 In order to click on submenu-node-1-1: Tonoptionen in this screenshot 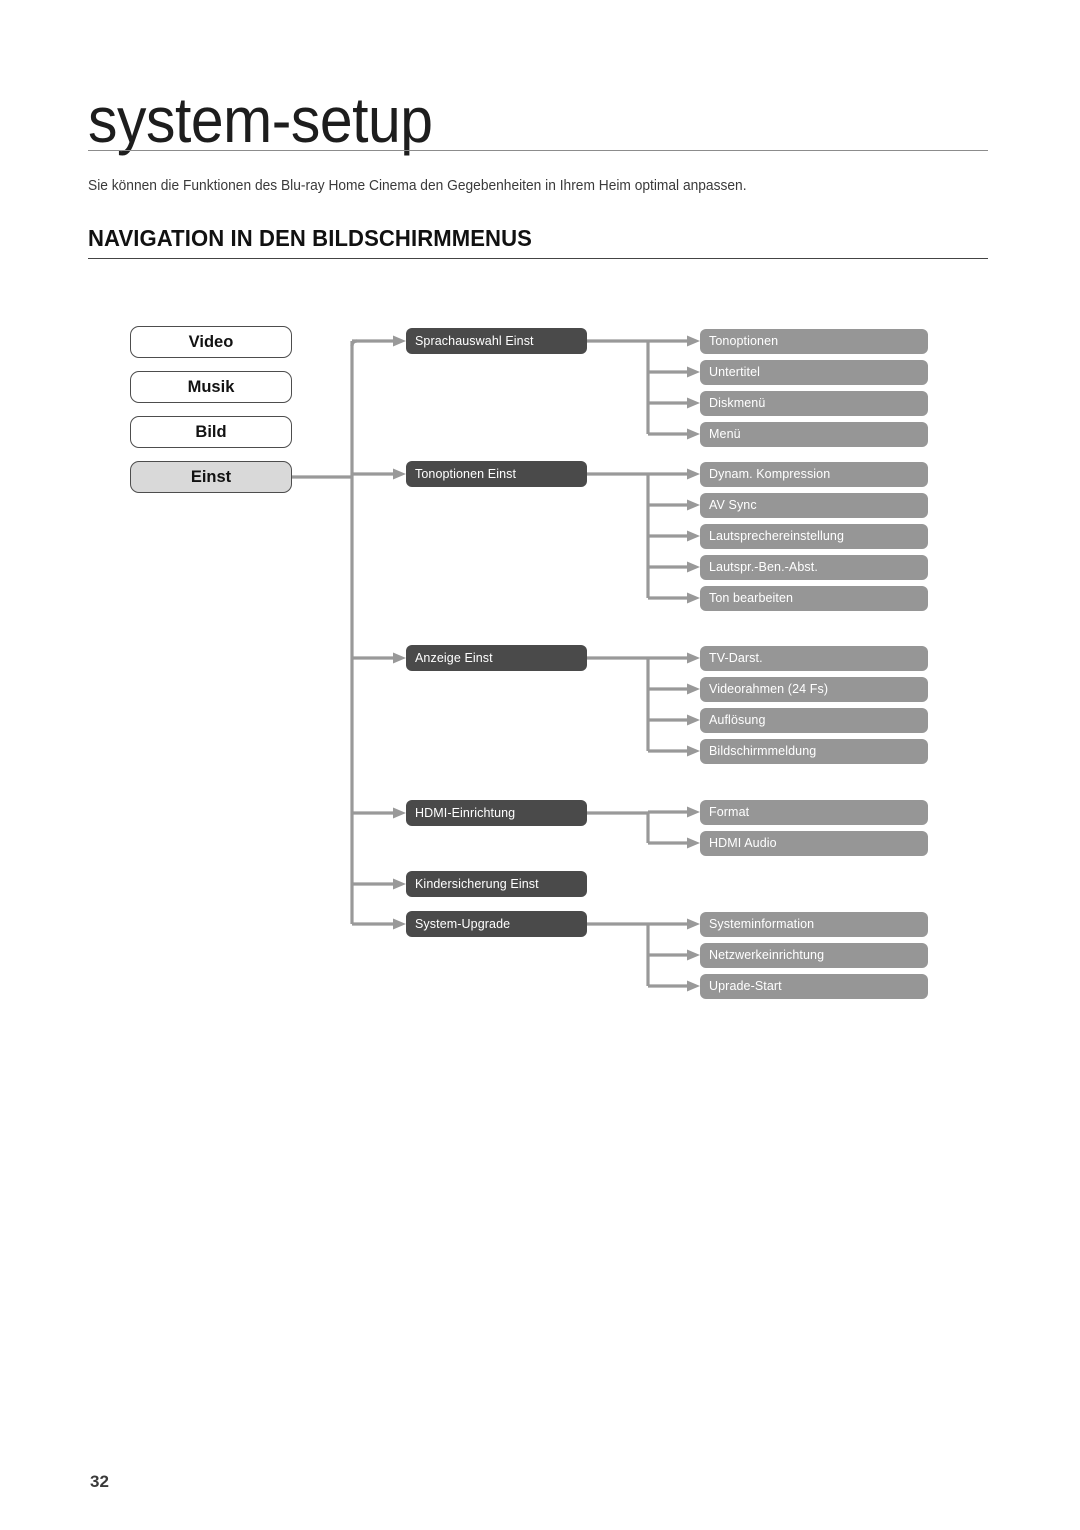, I will do `click(814, 341)`.